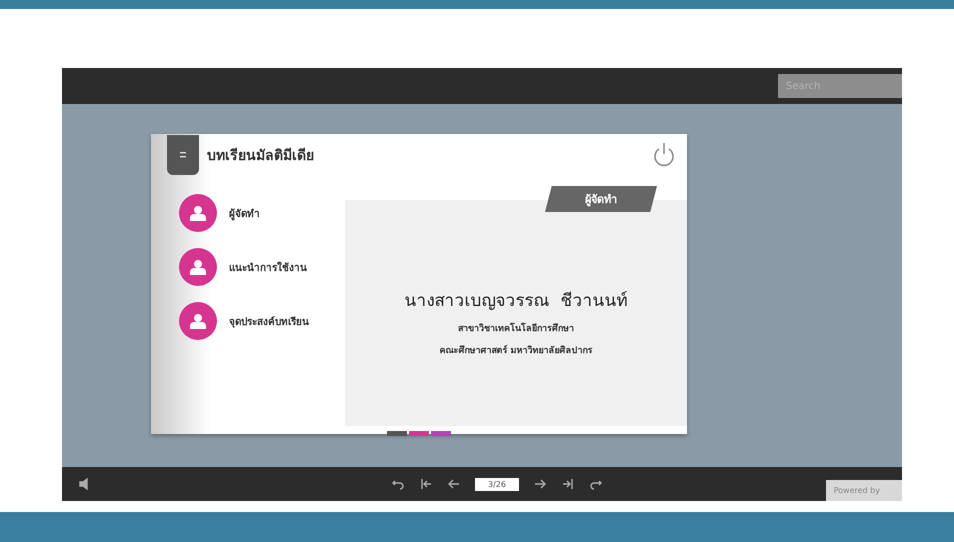 The image size is (954, 542). Describe the element at coordinates (244, 213) in the screenshot. I see `menu-item-label: ผู้จัดทำ` at that location.